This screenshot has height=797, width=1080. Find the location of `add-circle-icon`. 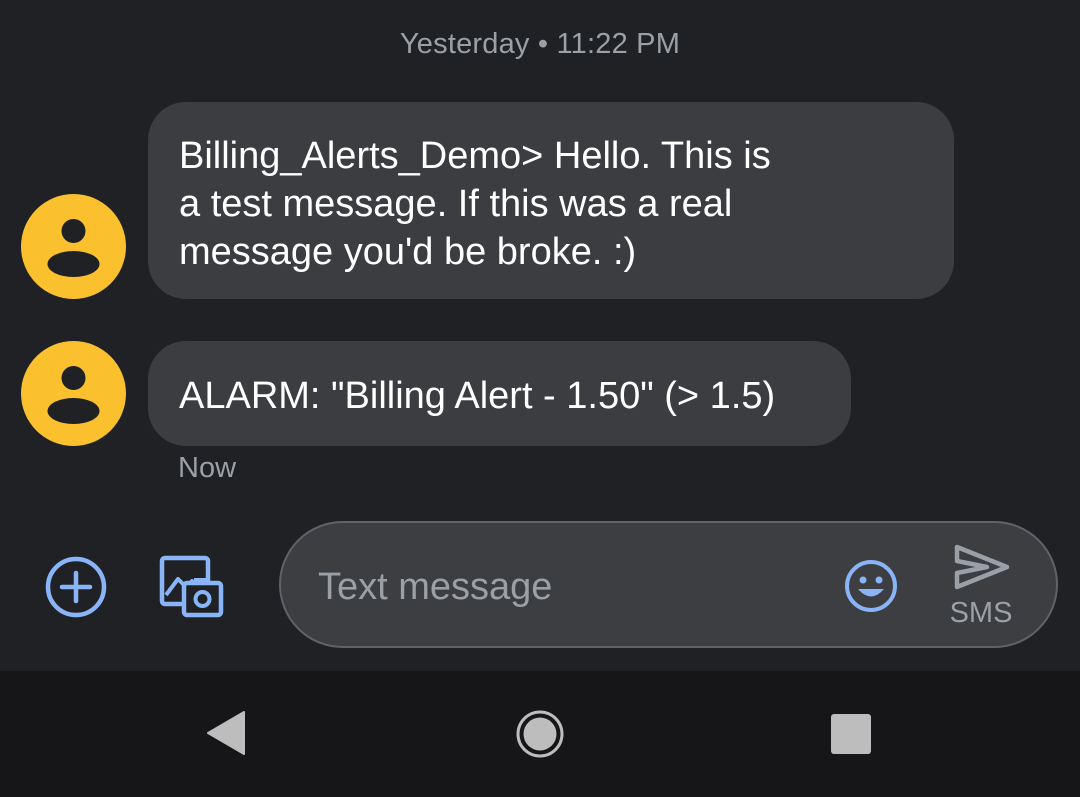

add-circle-icon is located at coordinates (76, 587).